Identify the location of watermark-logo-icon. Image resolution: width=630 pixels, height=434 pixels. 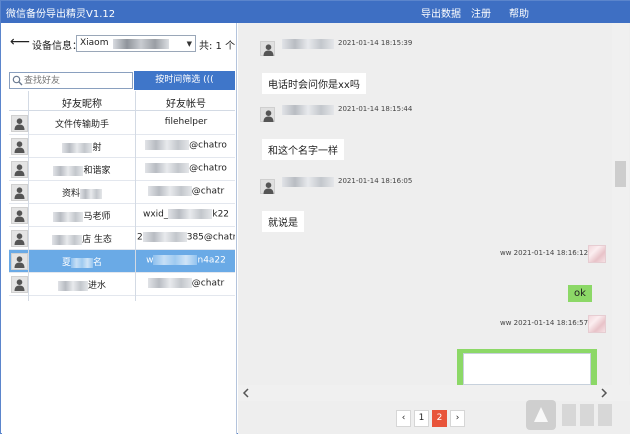
(569, 415).